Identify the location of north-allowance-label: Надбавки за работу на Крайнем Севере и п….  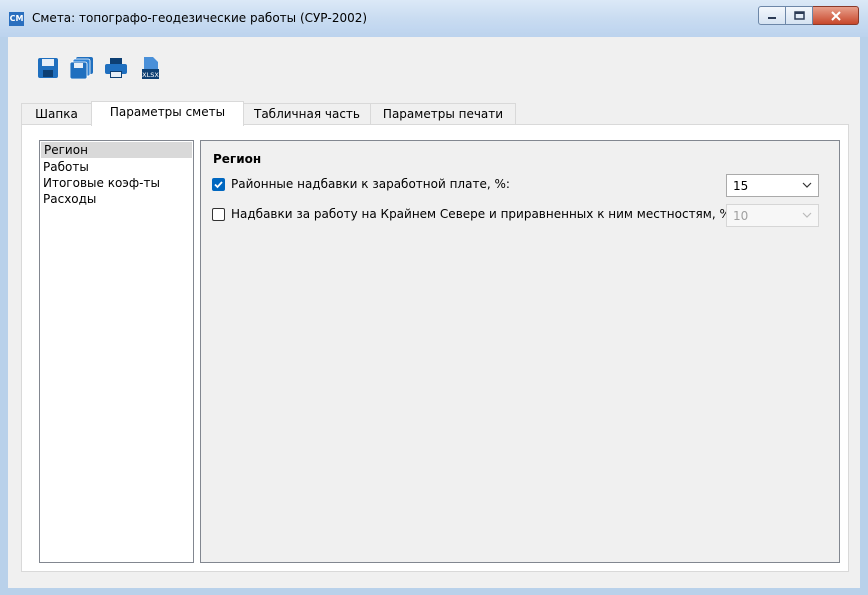
(483, 214).